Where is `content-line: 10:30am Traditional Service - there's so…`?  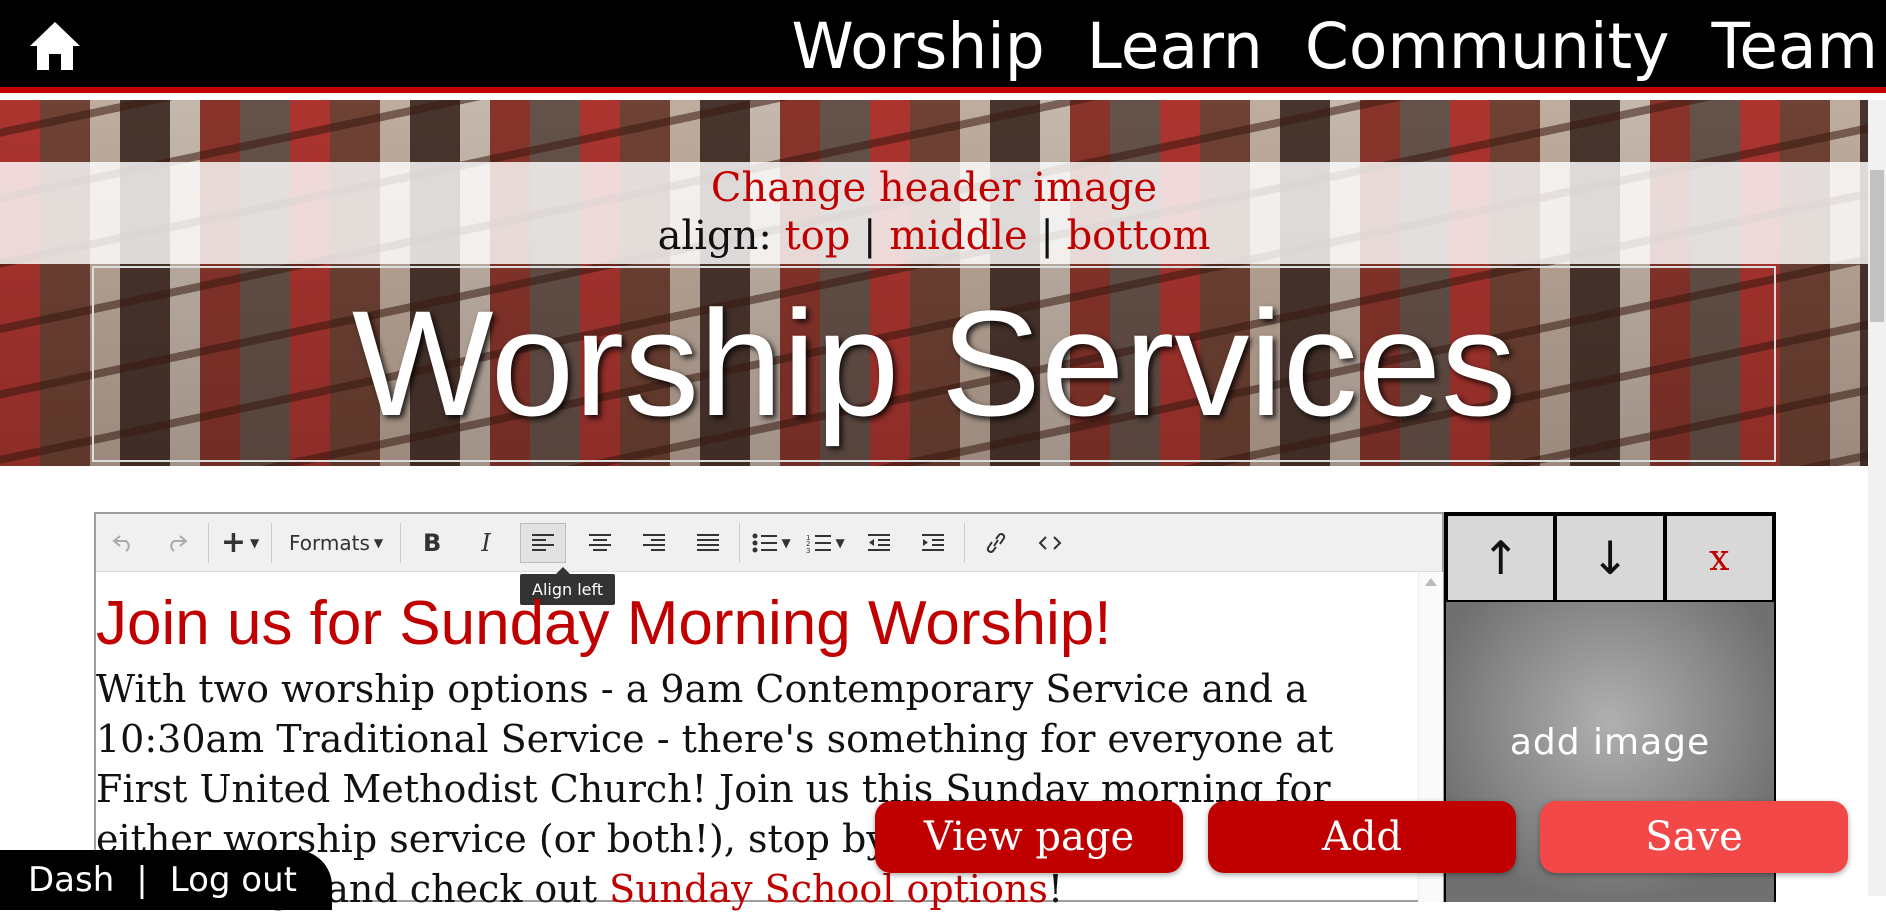 content-line: 10:30am Traditional Service - there's so… is located at coordinates (756, 739).